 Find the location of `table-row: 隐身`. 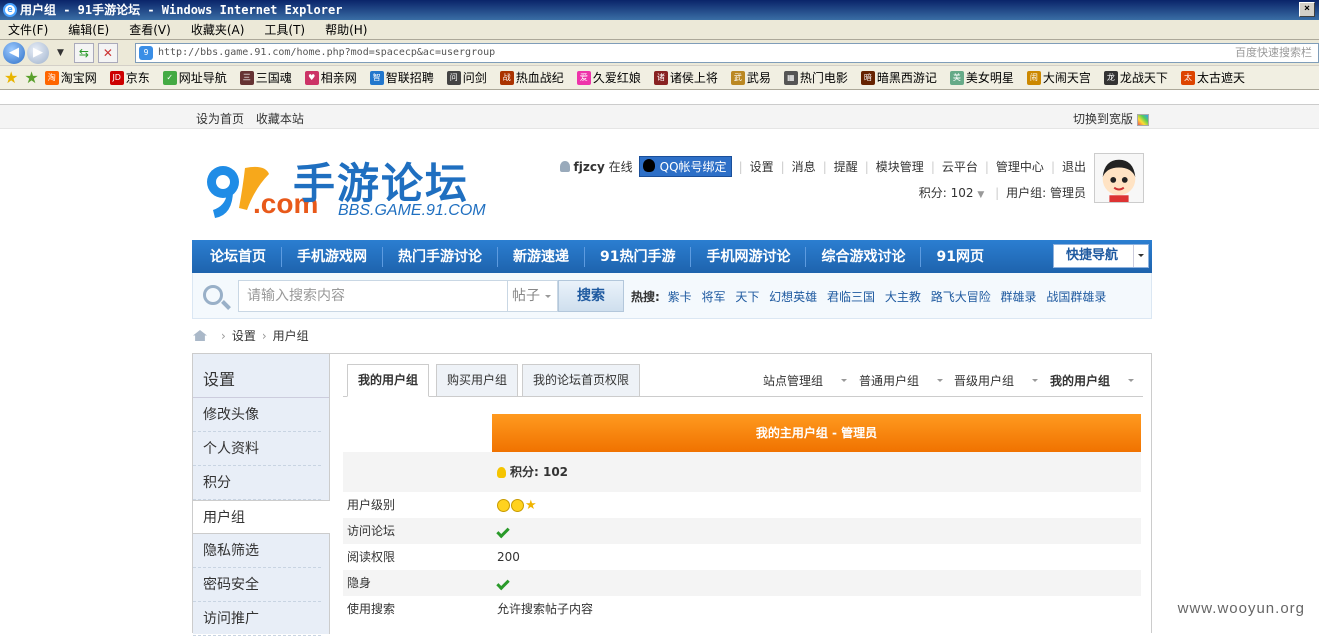

table-row: 隐身 is located at coordinates (742, 583).